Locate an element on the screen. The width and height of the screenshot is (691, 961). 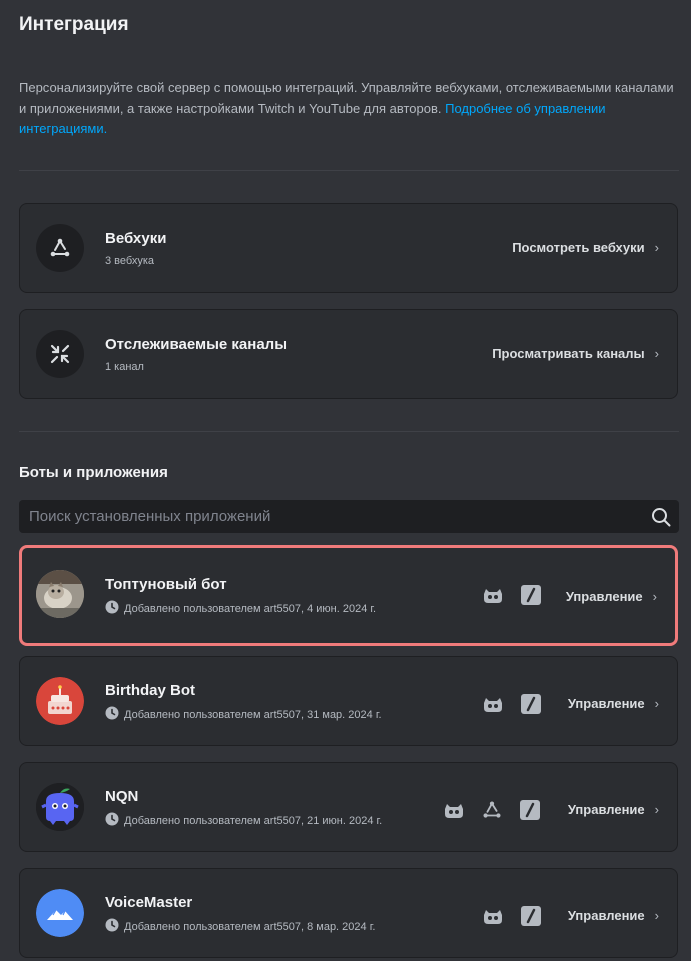
view-webhooks-label: Посмотреть вебхуки is located at coordinates (578, 247).